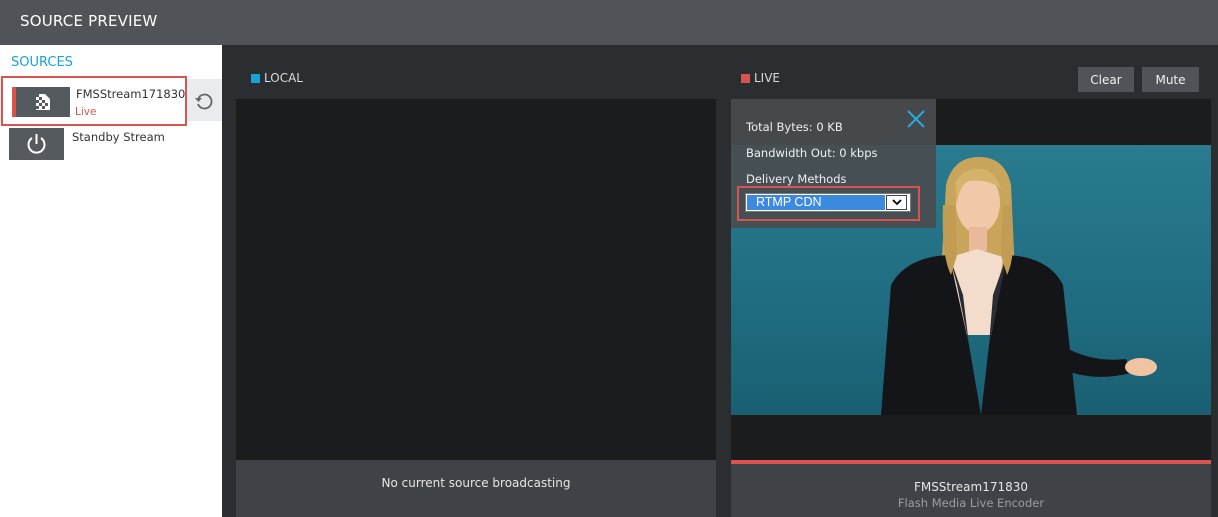 This screenshot has height=517, width=1218. I want to click on local-panel-header: LOCAL, so click(476, 79).